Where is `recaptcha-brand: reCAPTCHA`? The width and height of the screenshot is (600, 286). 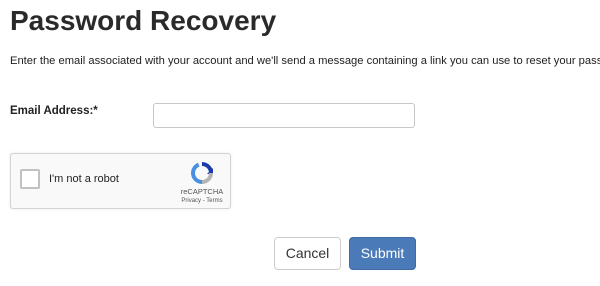
recaptcha-brand: reCAPTCHA is located at coordinates (202, 191).